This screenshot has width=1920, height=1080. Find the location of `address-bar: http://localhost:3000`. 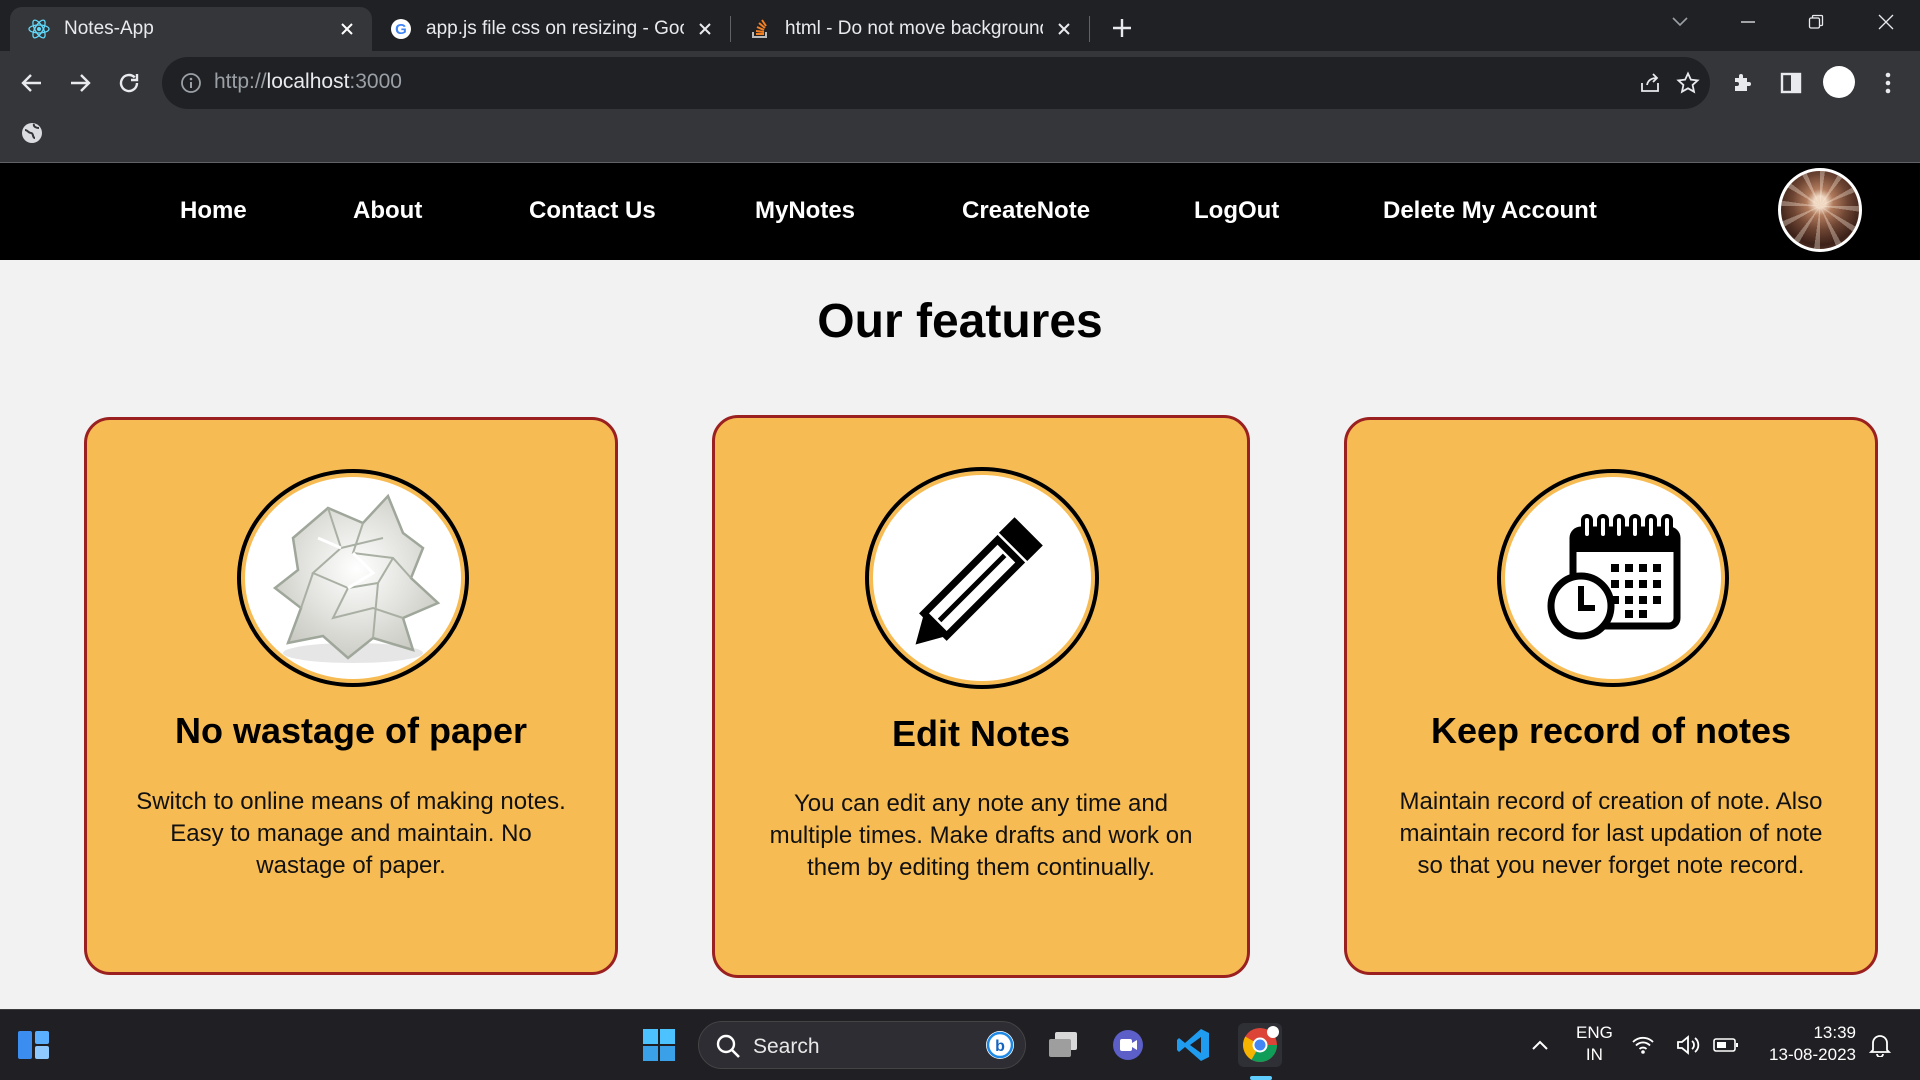

address-bar: http://localhost:3000 is located at coordinates (936, 83).